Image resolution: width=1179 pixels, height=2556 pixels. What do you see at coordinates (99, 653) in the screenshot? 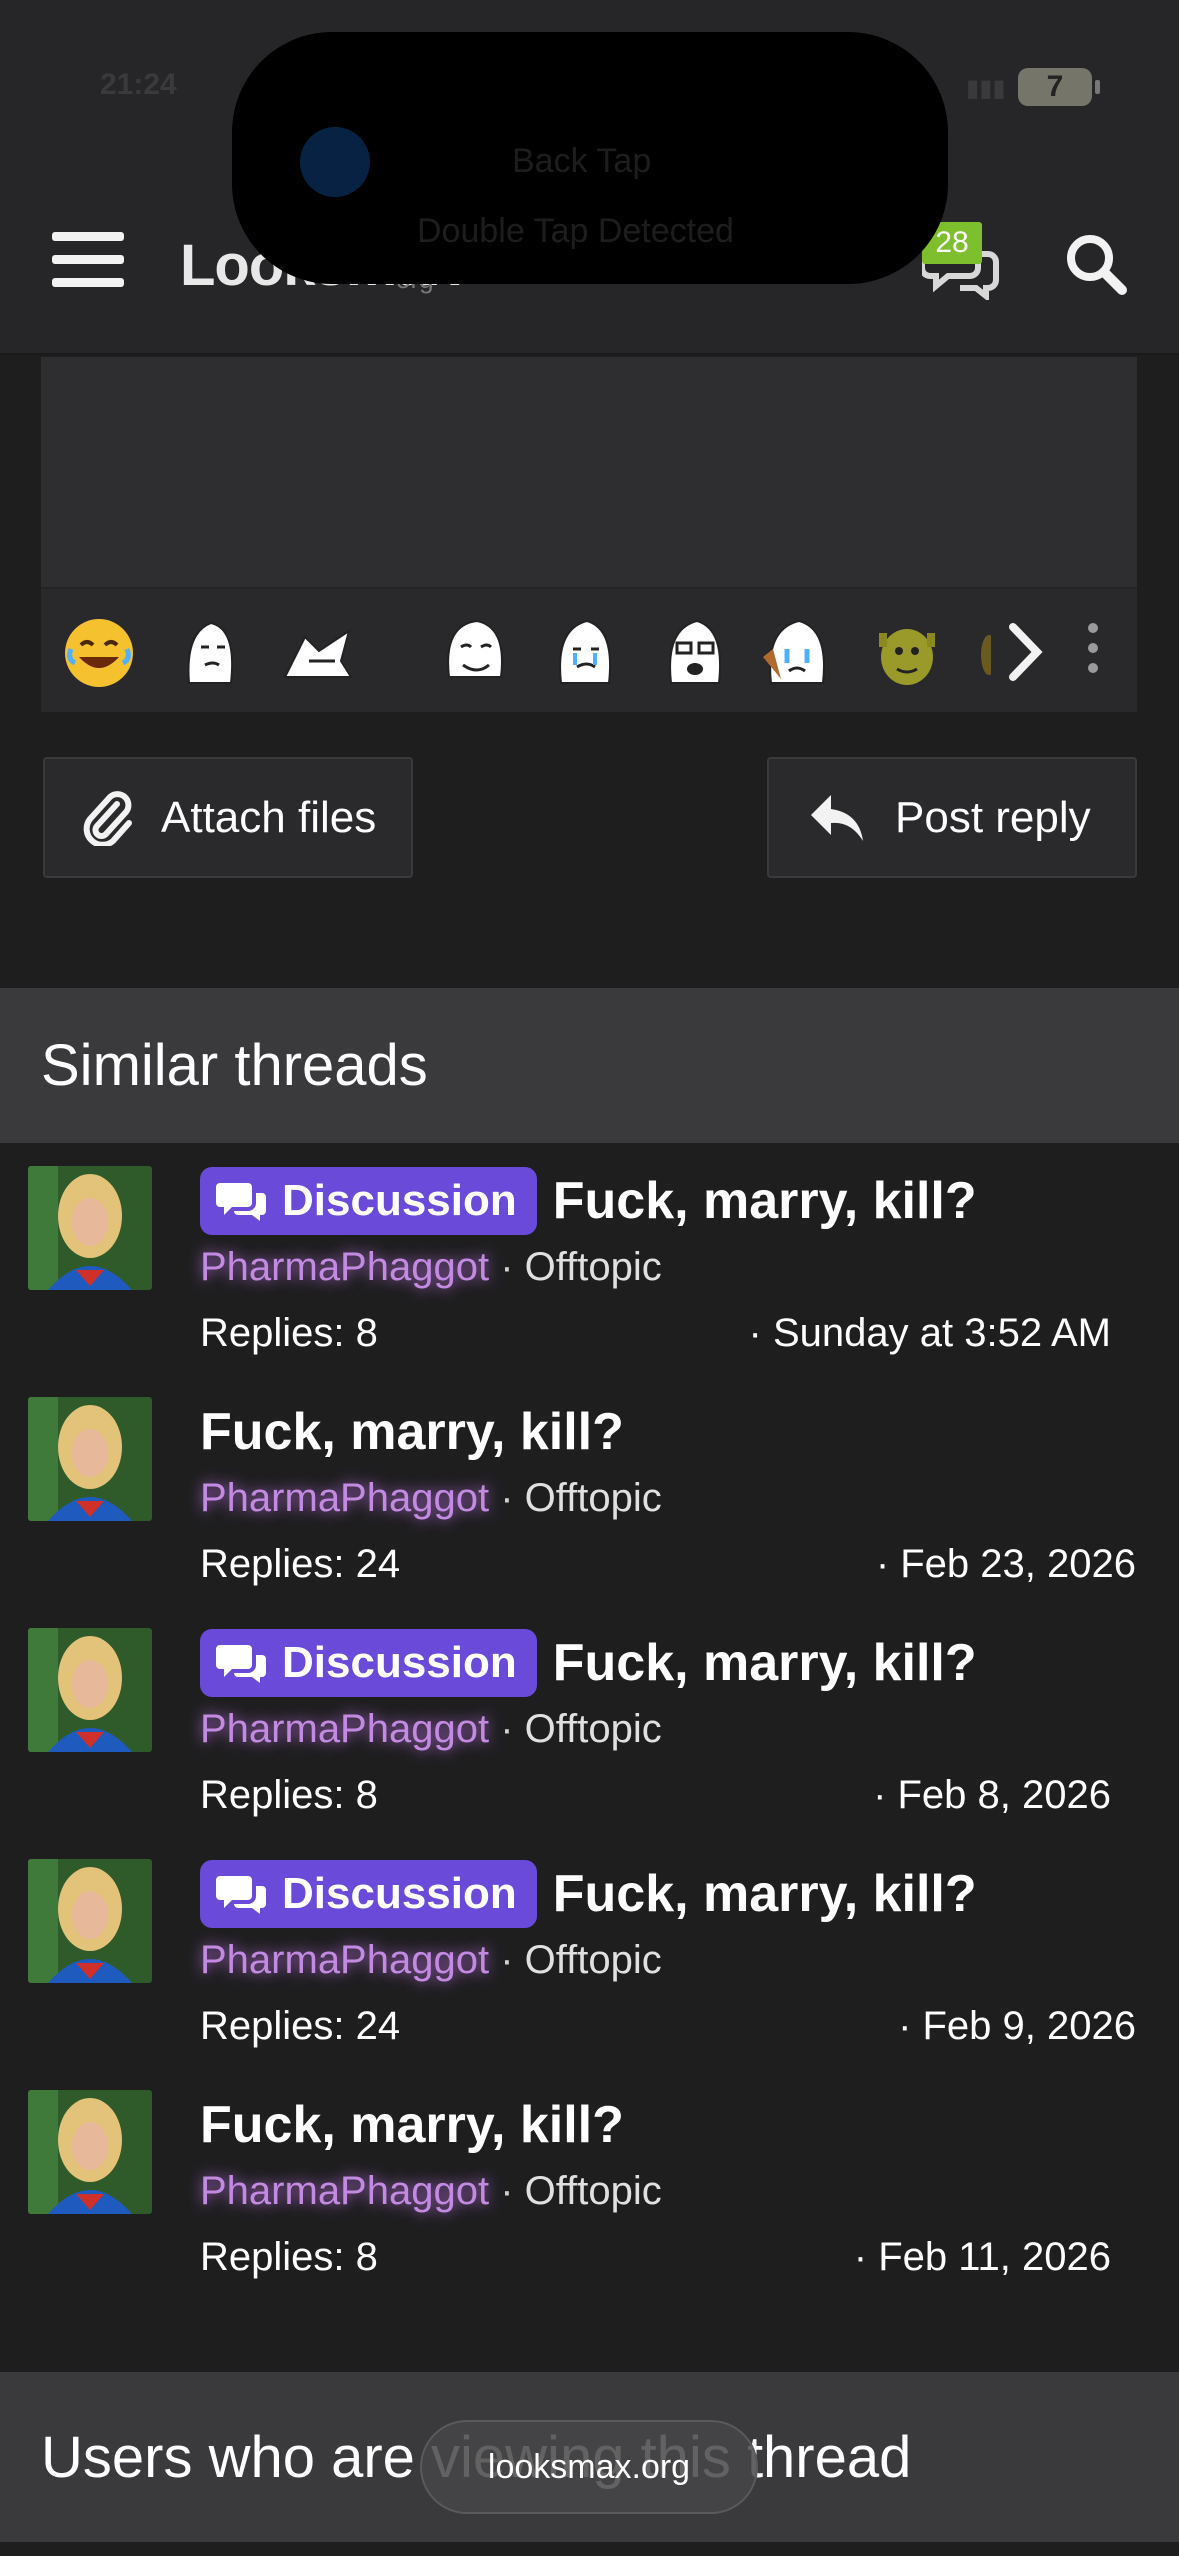
I see `laughing-emoji-icon` at bounding box center [99, 653].